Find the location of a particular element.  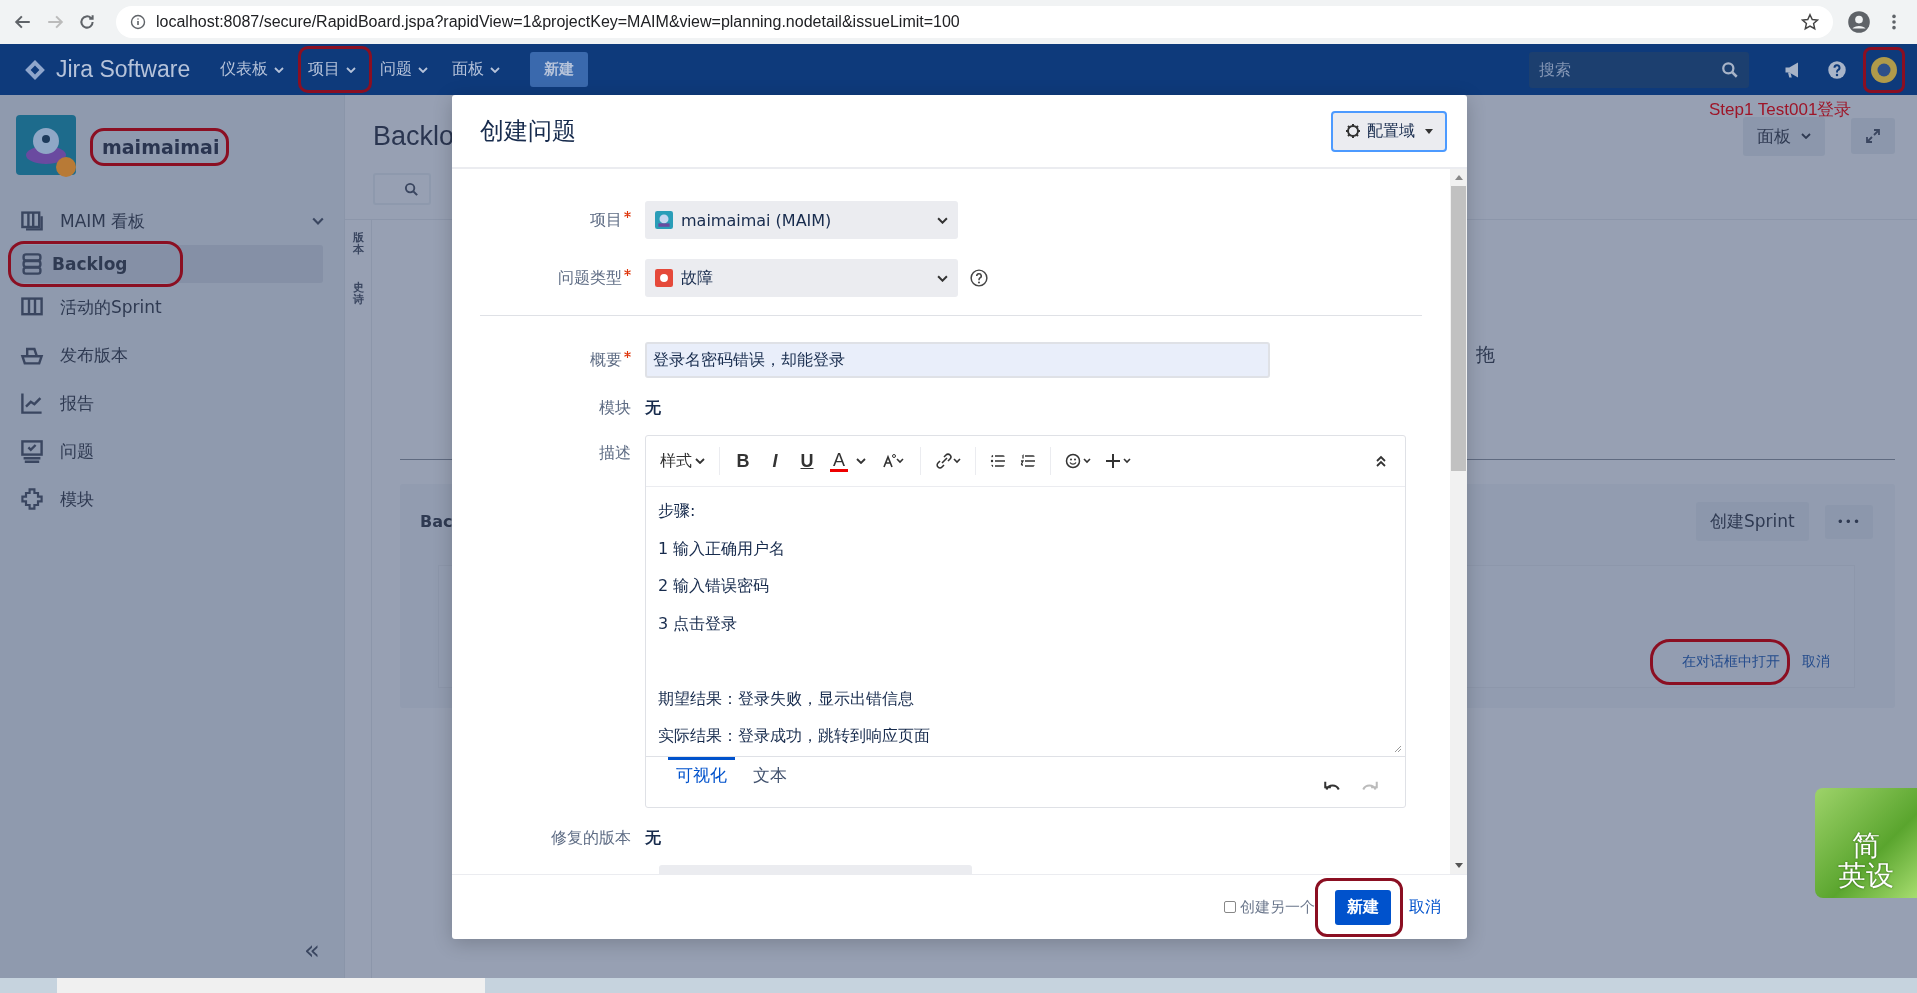

bug-icon is located at coordinates (664, 278).